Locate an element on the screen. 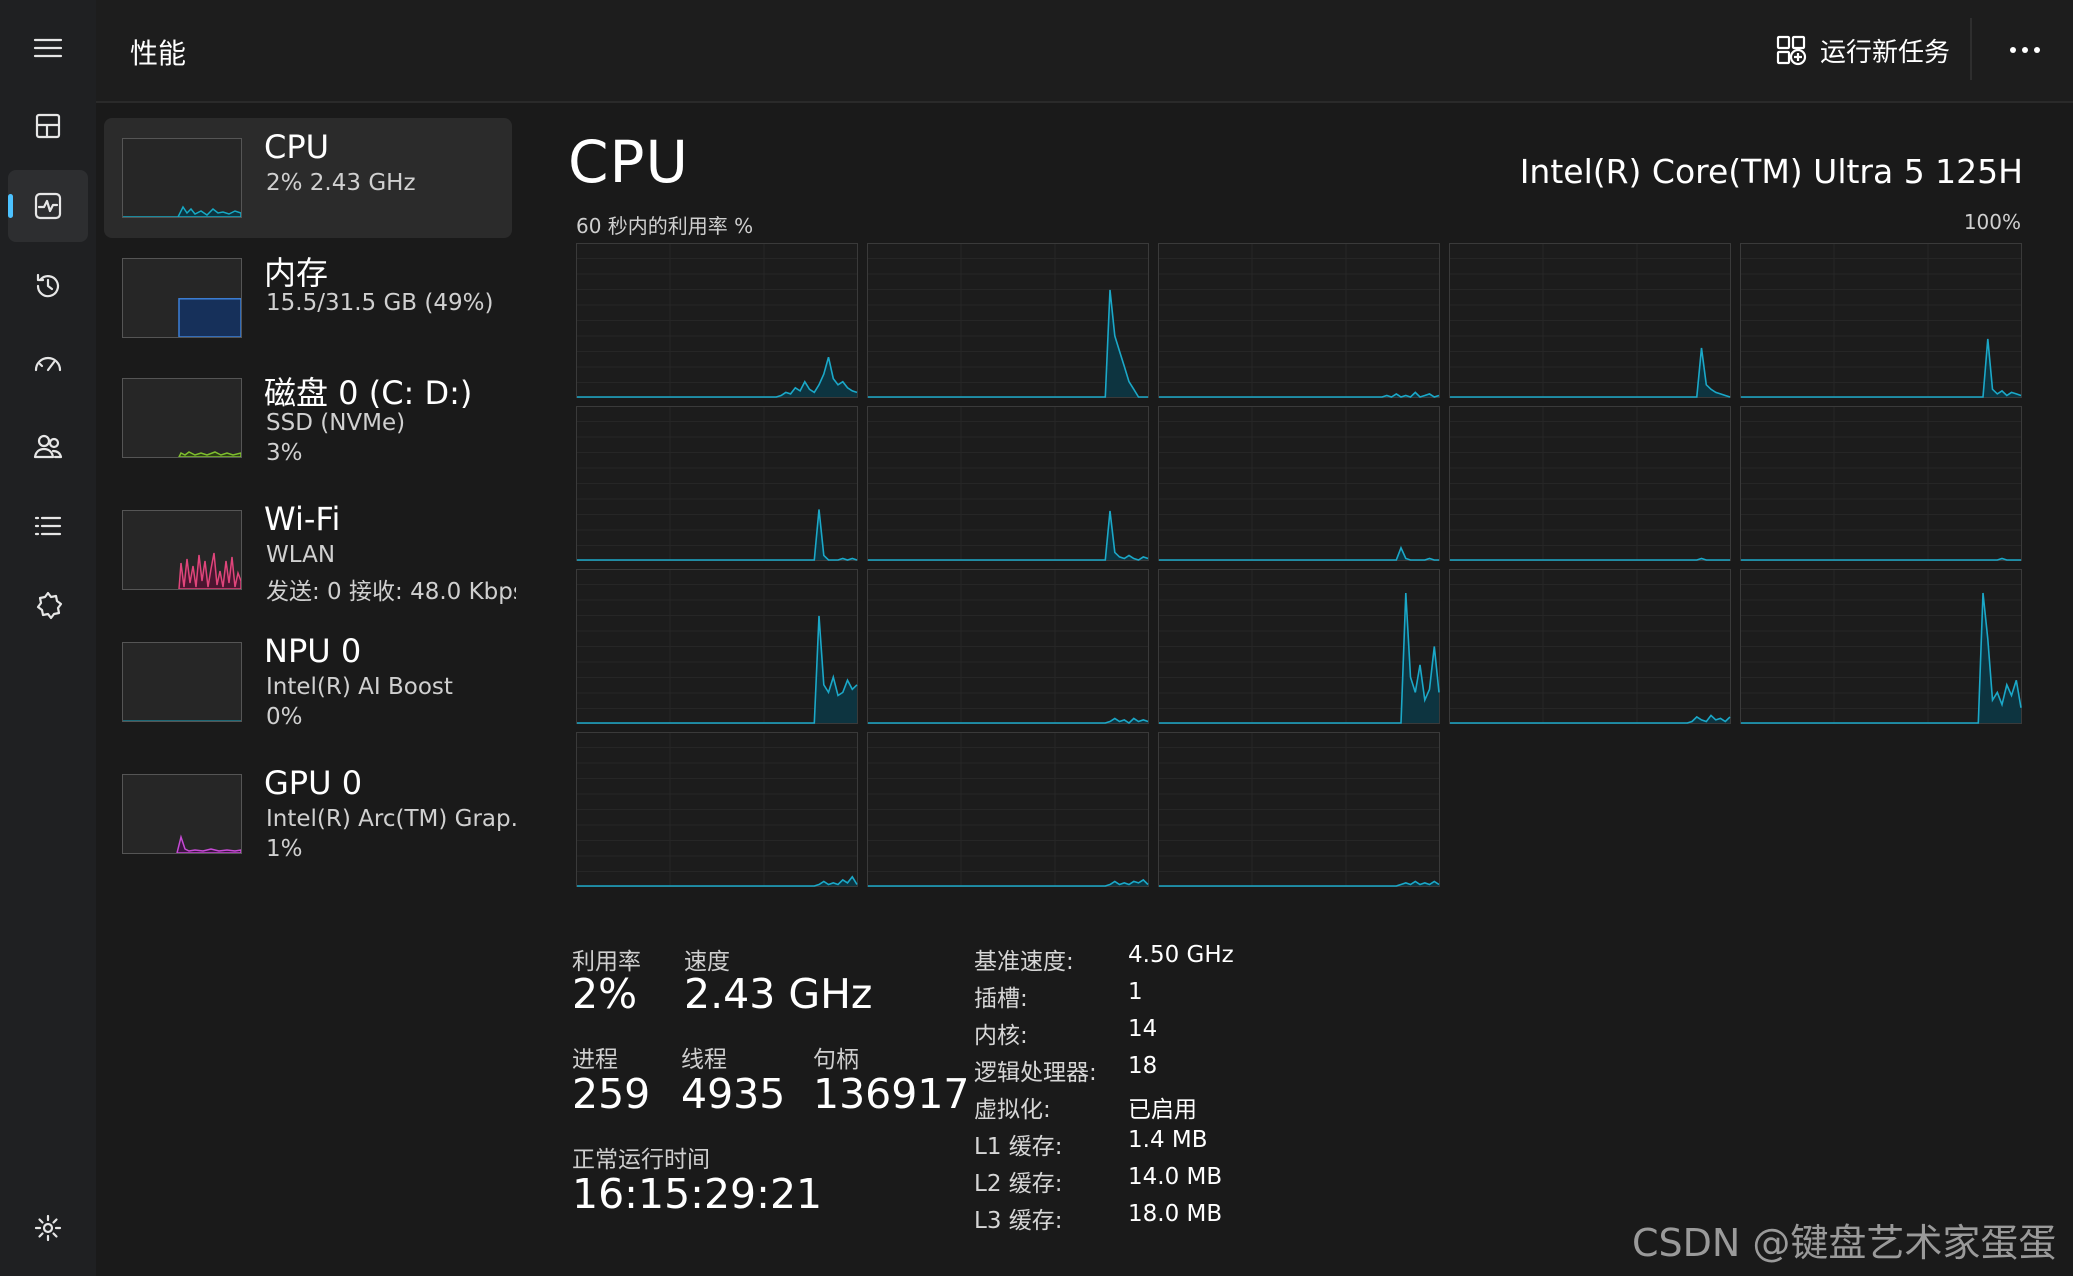 The height and width of the screenshot is (1276, 2073). run-task-icon is located at coordinates (1791, 50).